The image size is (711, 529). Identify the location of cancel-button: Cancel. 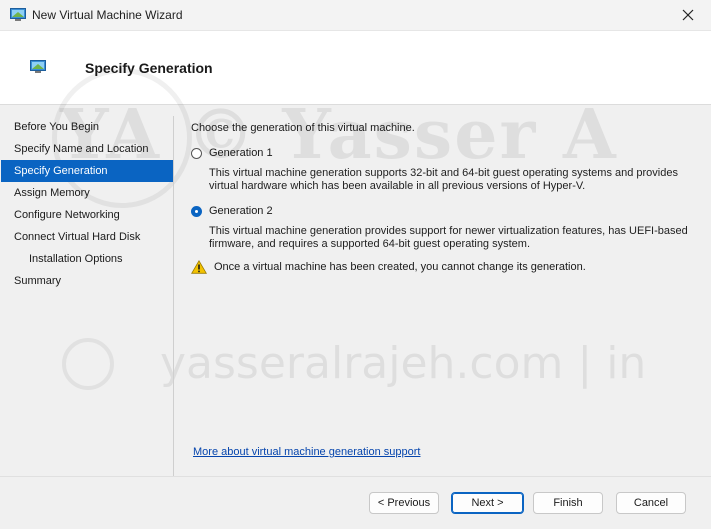
(651, 503).